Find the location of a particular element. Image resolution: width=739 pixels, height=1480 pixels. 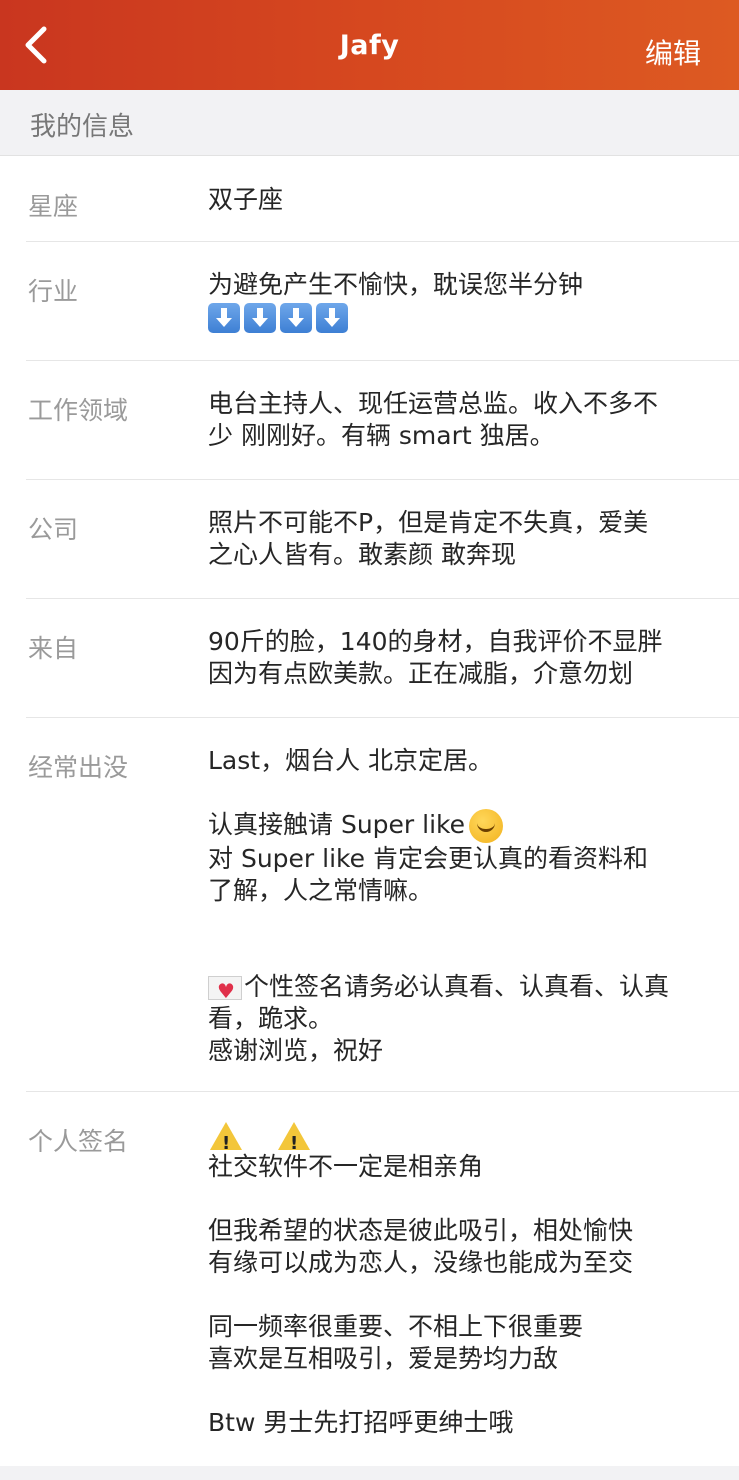

value-line: 个性签名请务必认真看、认真看、认真 is located at coordinates (463, 989).